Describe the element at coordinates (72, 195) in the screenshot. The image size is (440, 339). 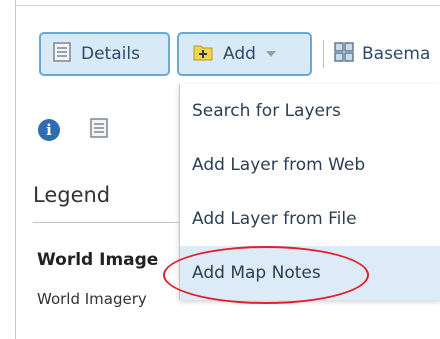
I see `legend-title: Legend` at that location.